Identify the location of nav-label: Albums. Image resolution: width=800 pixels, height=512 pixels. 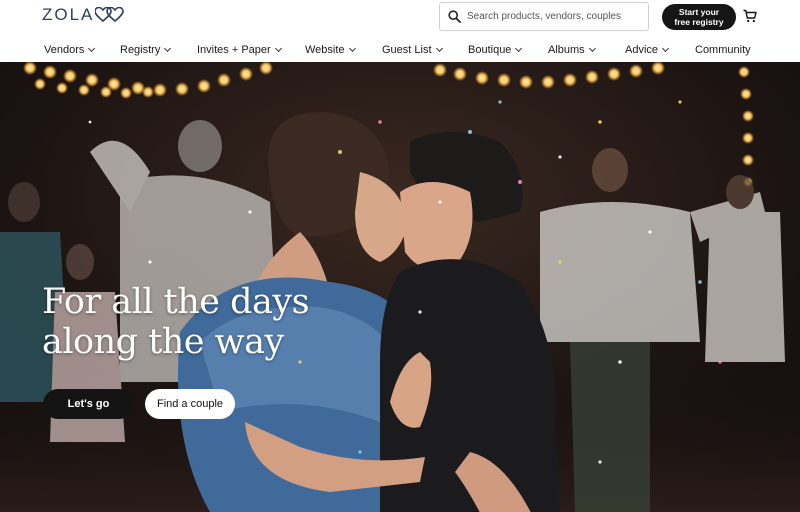
(566, 50).